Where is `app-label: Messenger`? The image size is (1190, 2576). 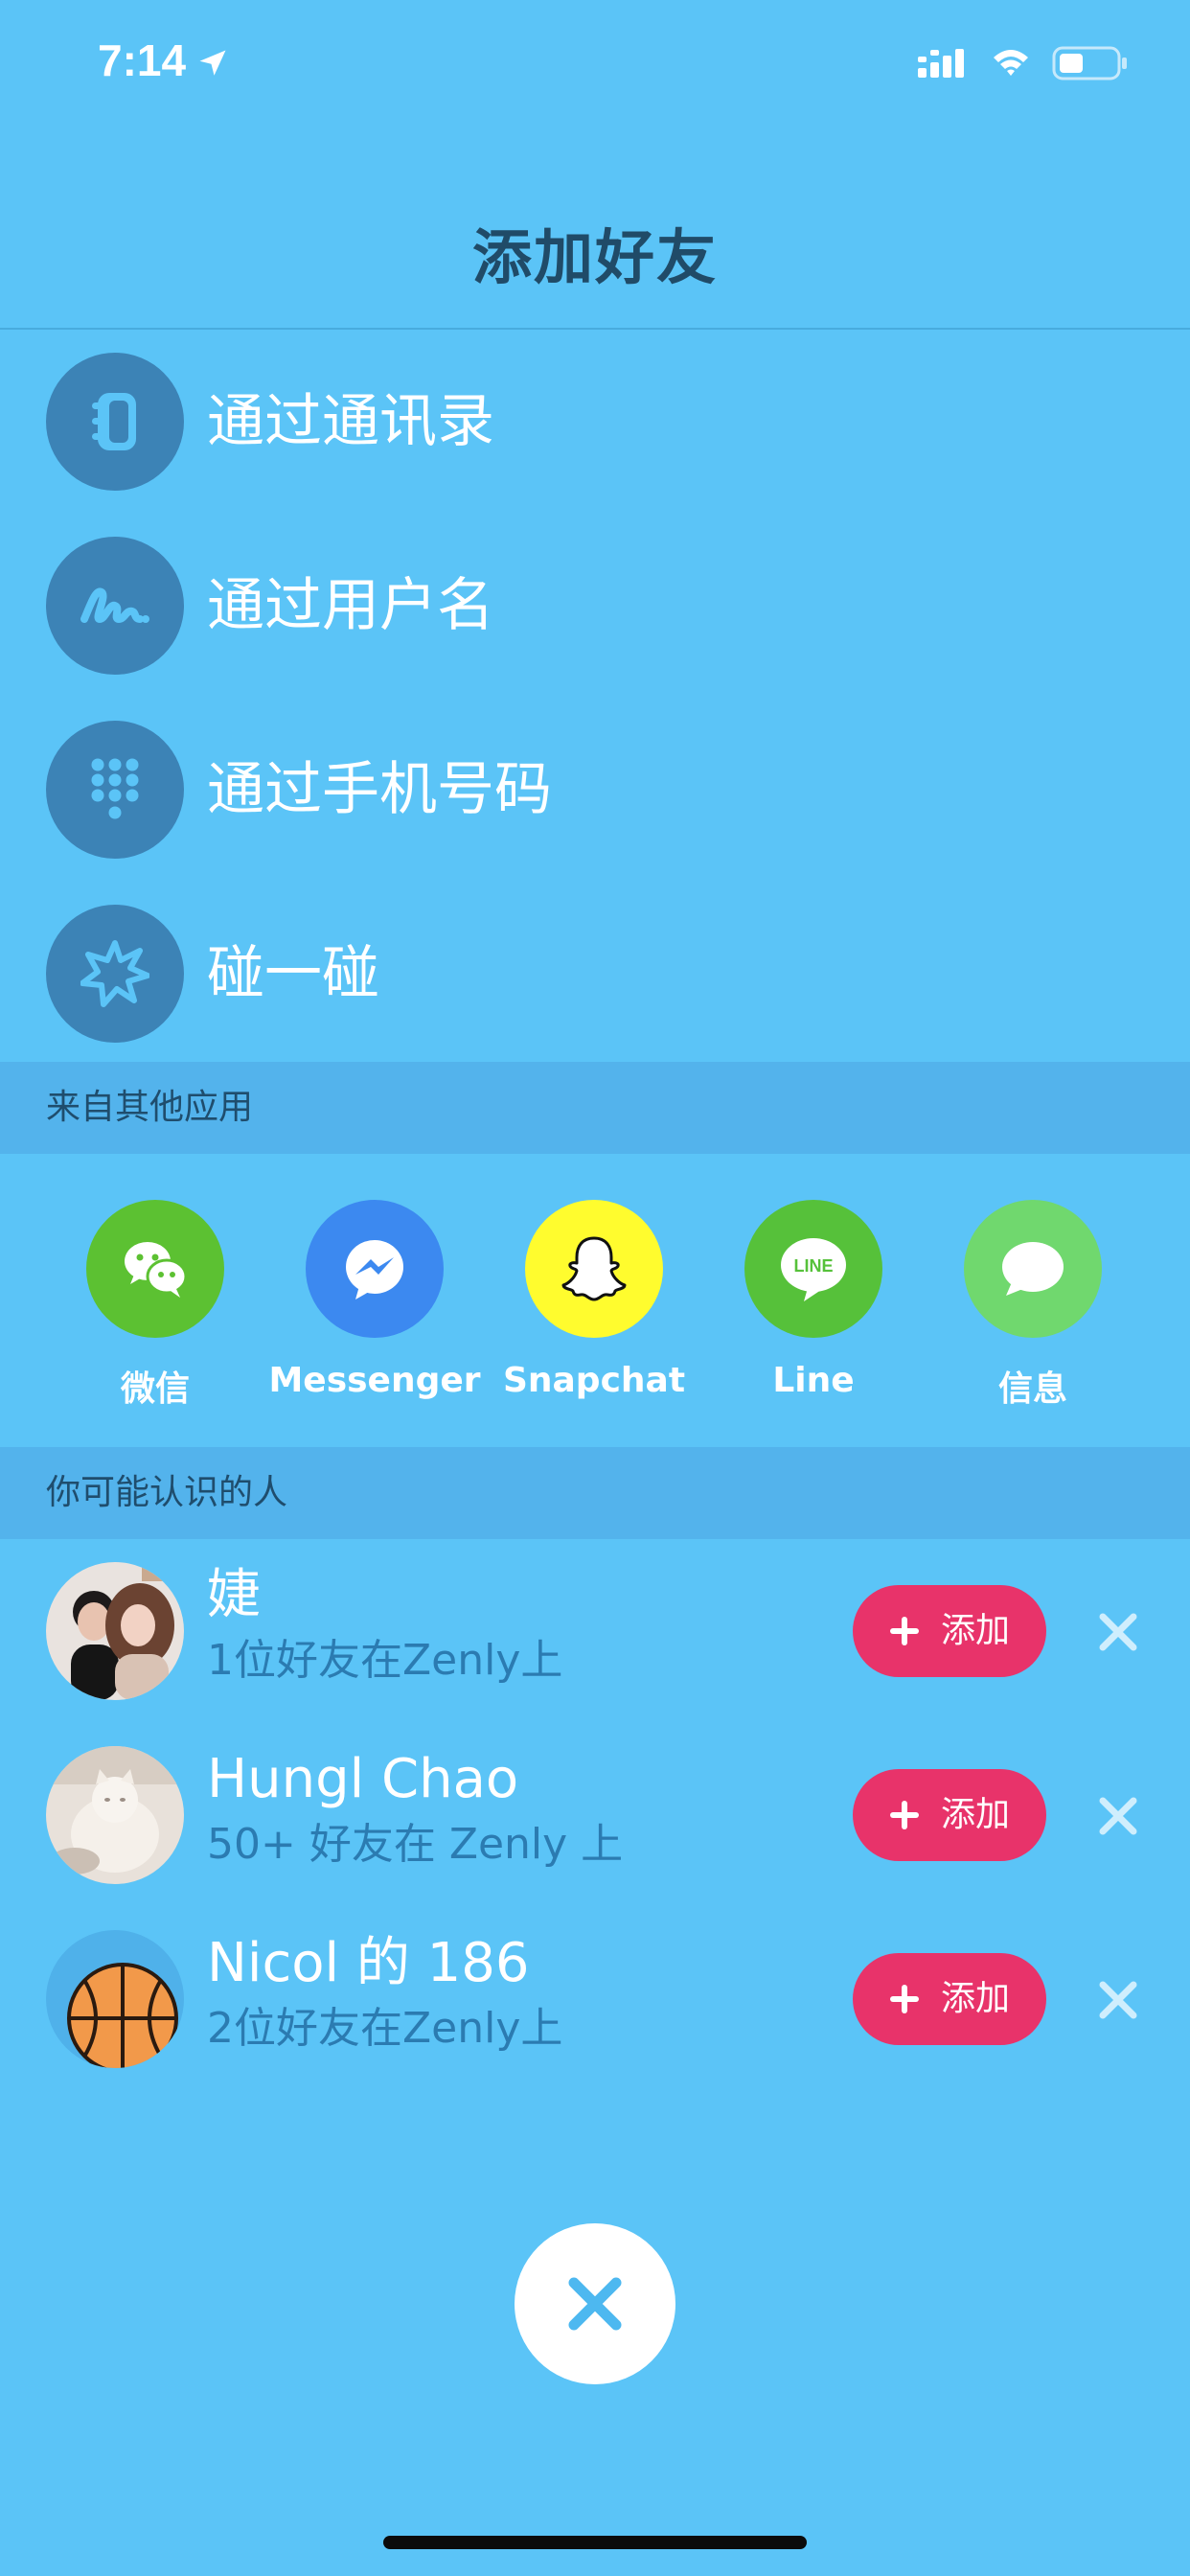
app-label: Messenger is located at coordinates (374, 1380).